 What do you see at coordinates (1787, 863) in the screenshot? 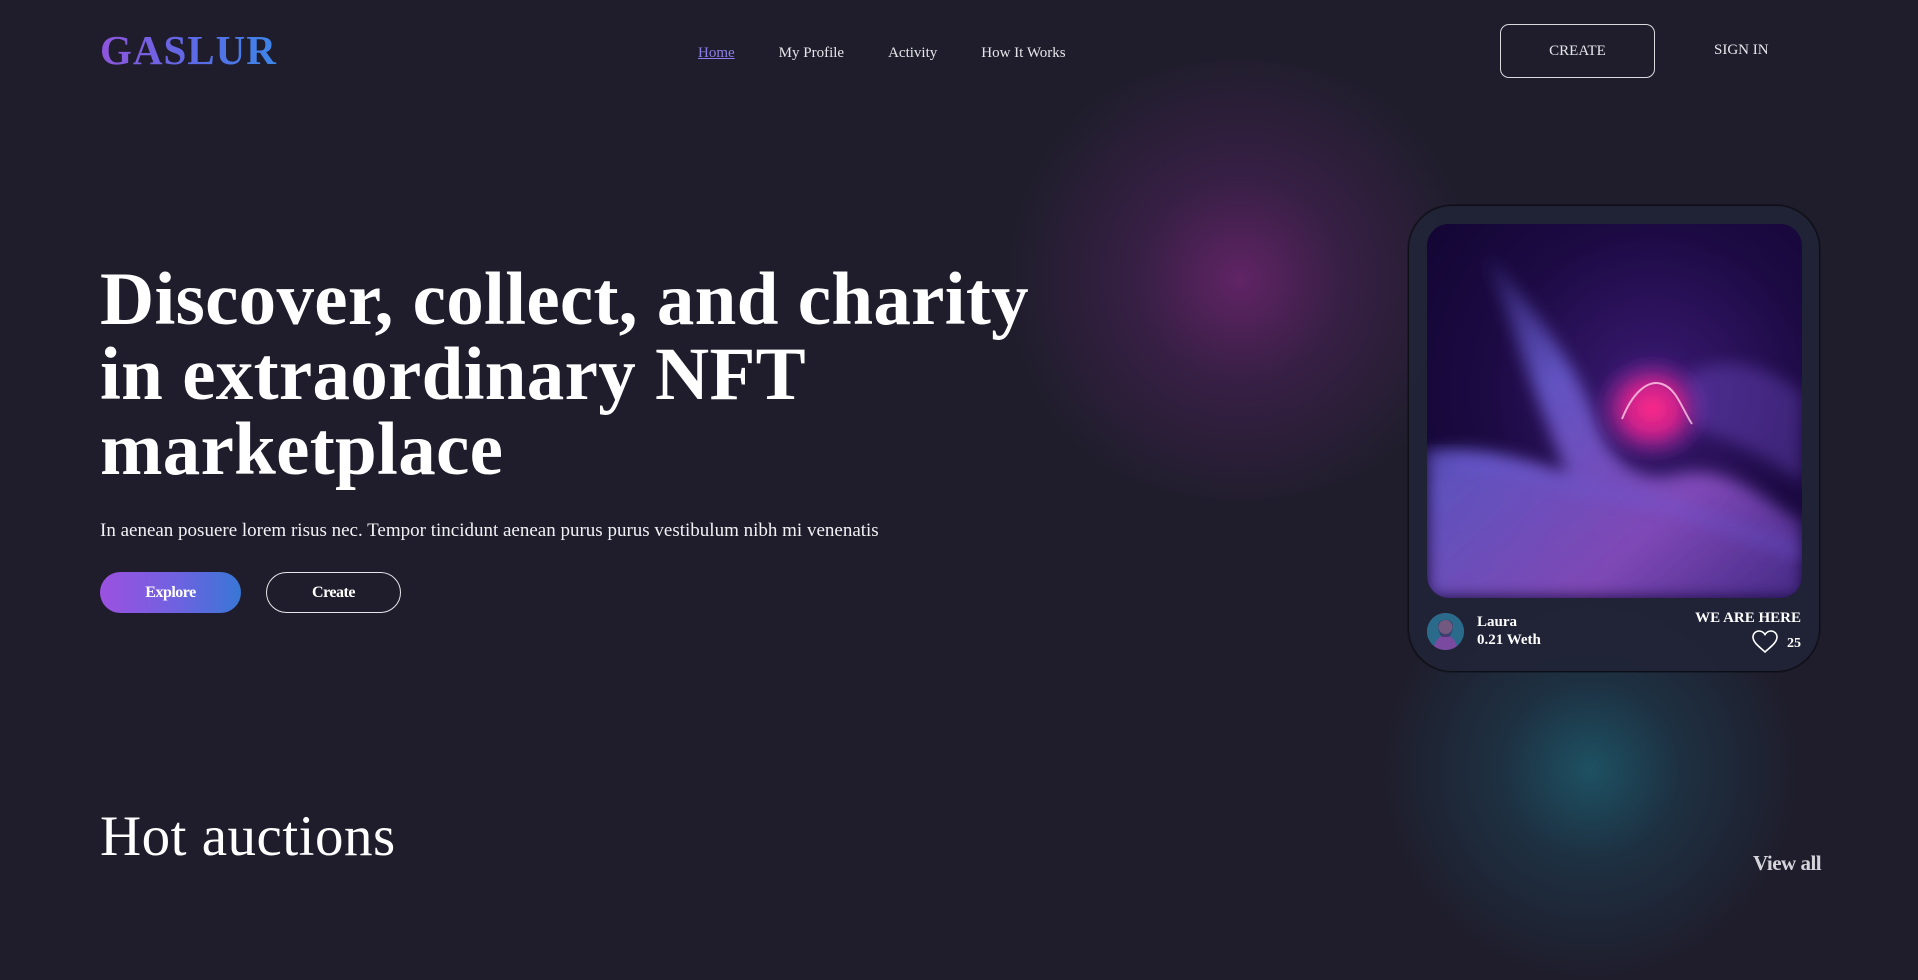
I see `view-all-link: View all` at bounding box center [1787, 863].